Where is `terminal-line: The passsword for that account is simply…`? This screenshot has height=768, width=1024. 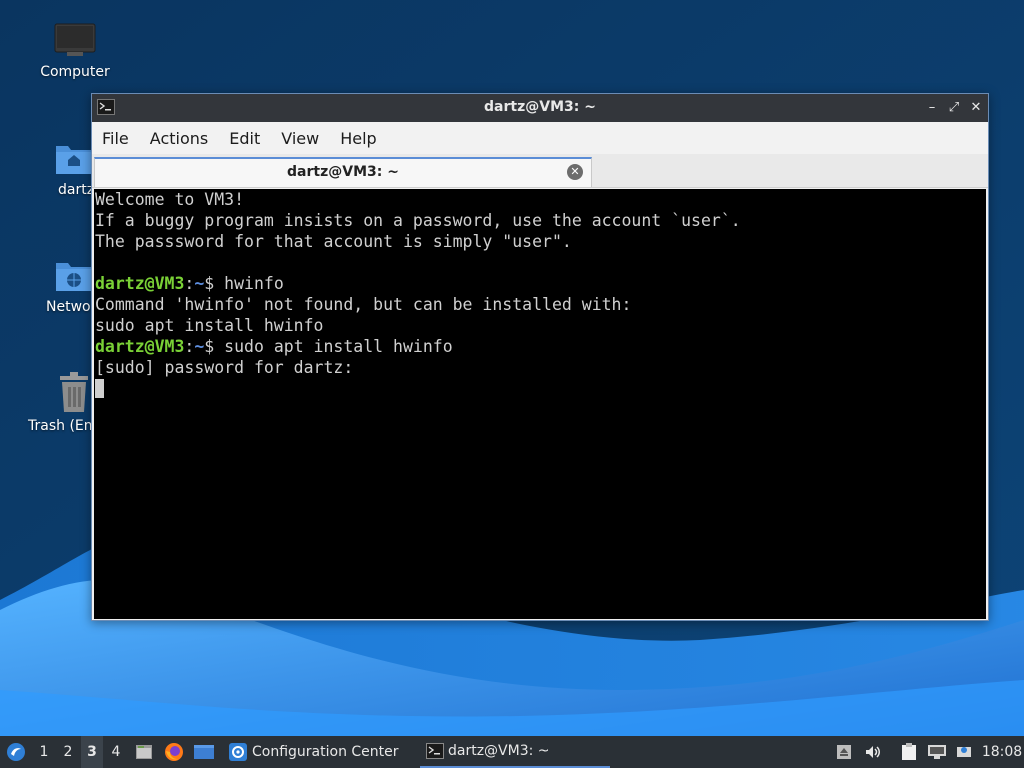 terminal-line: The passsword for that account is simply… is located at coordinates (333, 241).